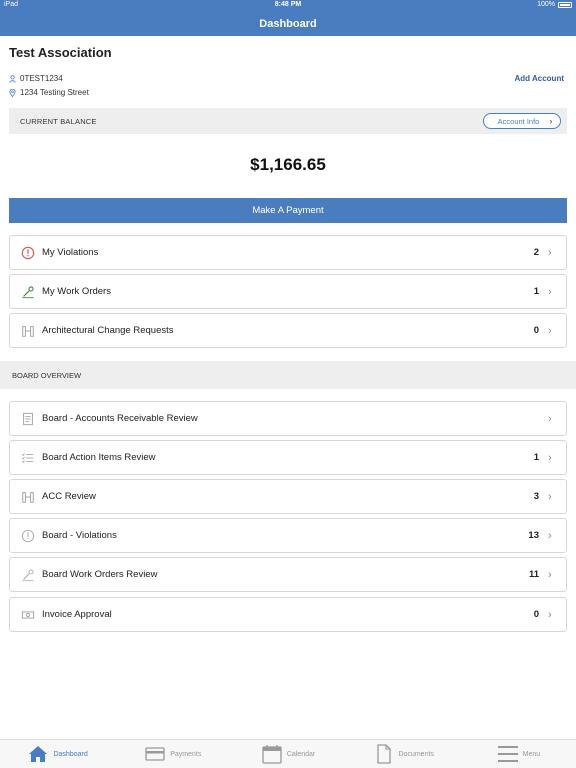 Image resolution: width=576 pixels, height=768 pixels. I want to click on board-overview-header: BOARD OVERVIEW, so click(288, 375).